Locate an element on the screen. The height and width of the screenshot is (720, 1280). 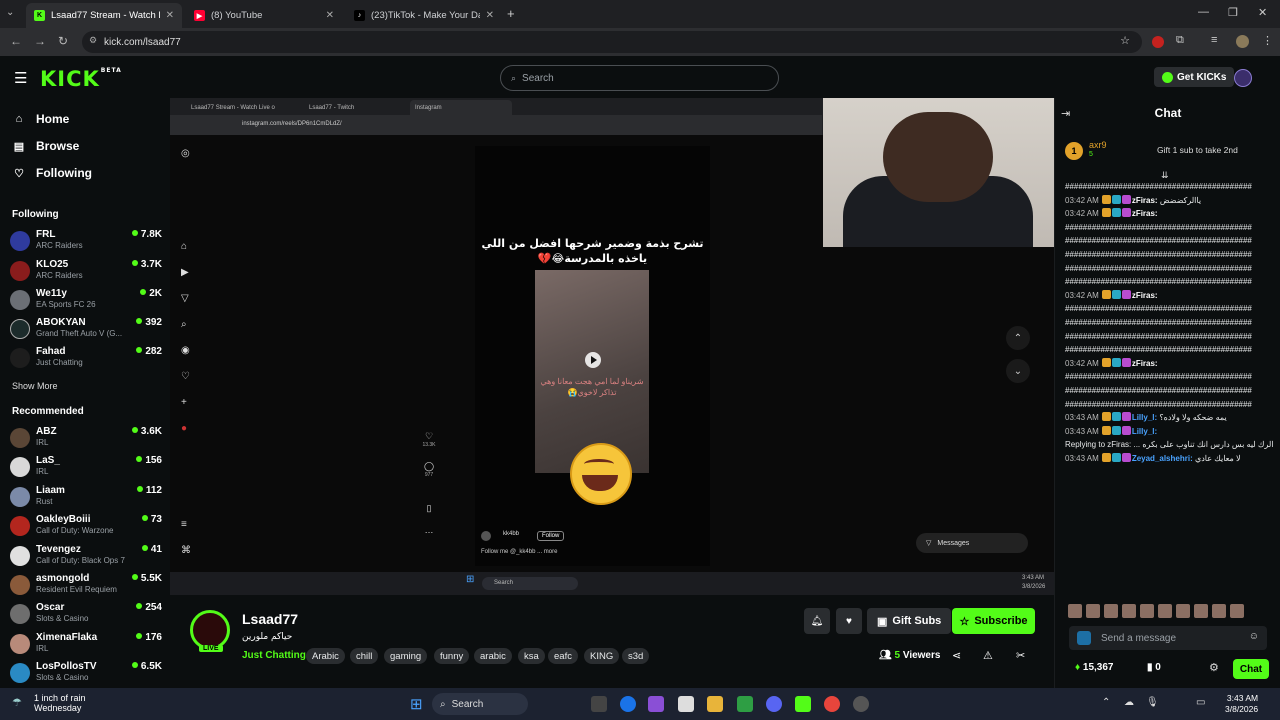
file-explorer-icon is located at coordinates (715, 704).